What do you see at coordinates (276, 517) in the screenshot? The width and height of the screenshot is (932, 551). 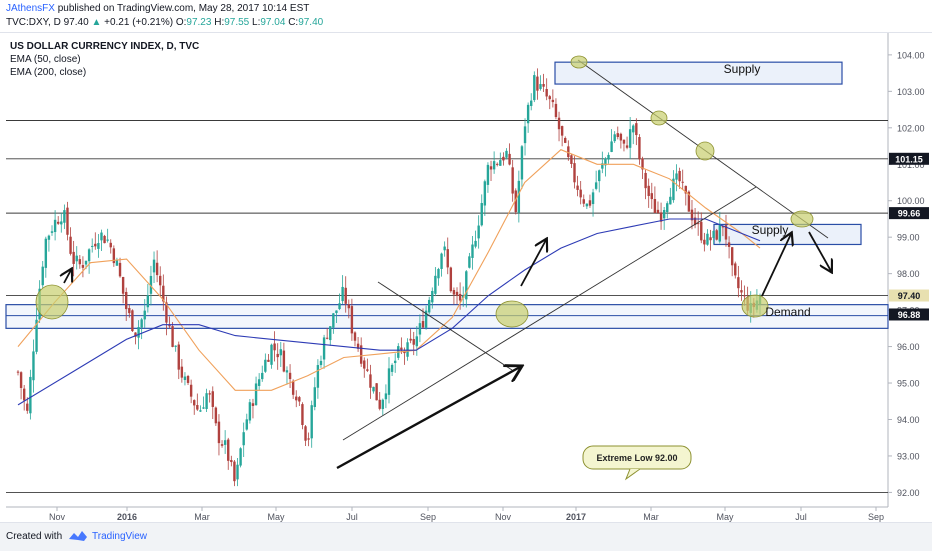 I see `time-tick-label: May` at bounding box center [276, 517].